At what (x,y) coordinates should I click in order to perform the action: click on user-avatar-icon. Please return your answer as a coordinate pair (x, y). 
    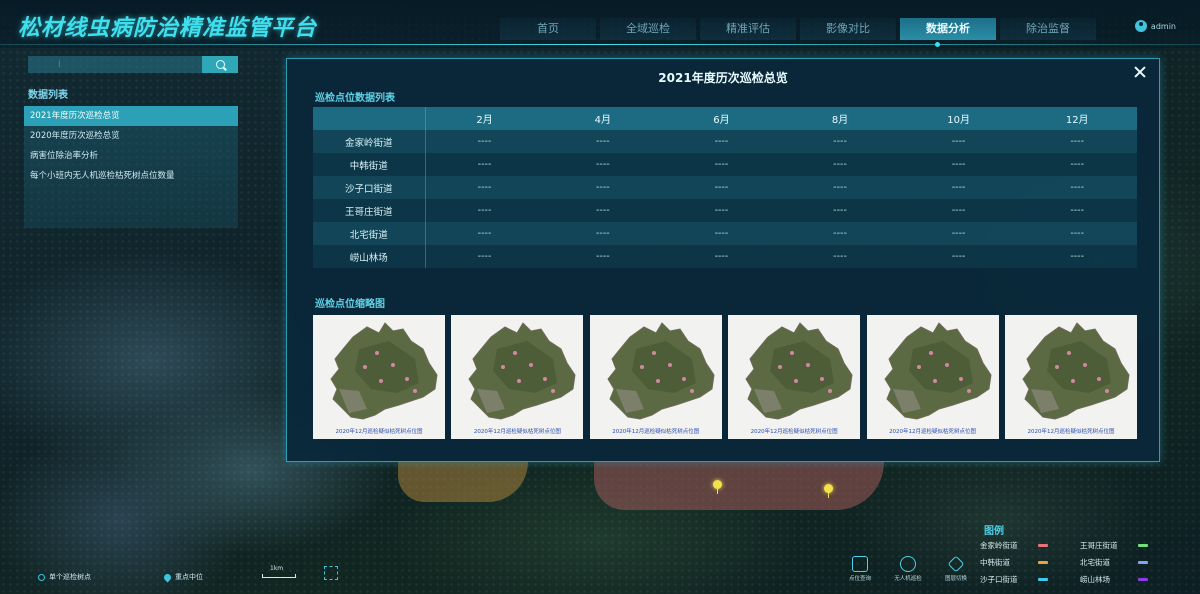
    Looking at the image, I should click on (1140, 26).